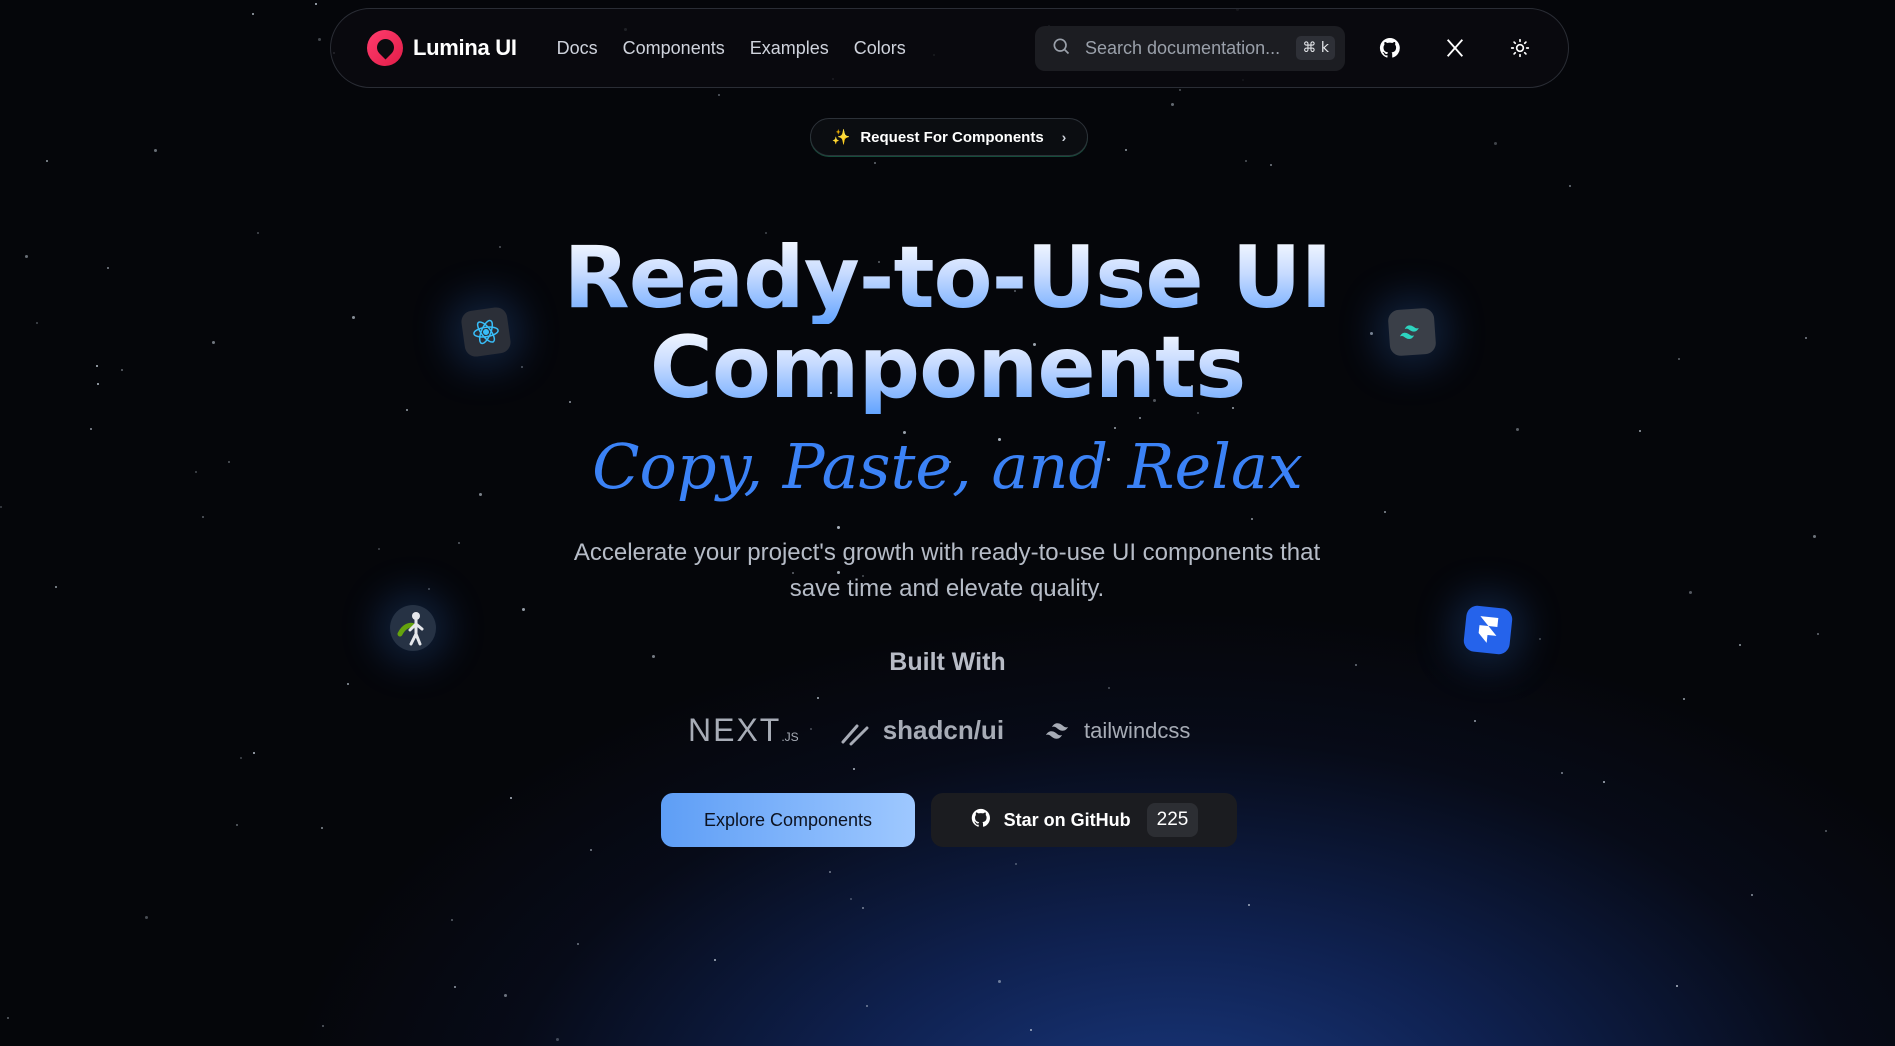 The width and height of the screenshot is (1895, 1046). What do you see at coordinates (1519, 48) in the screenshot?
I see `sun-icon` at bounding box center [1519, 48].